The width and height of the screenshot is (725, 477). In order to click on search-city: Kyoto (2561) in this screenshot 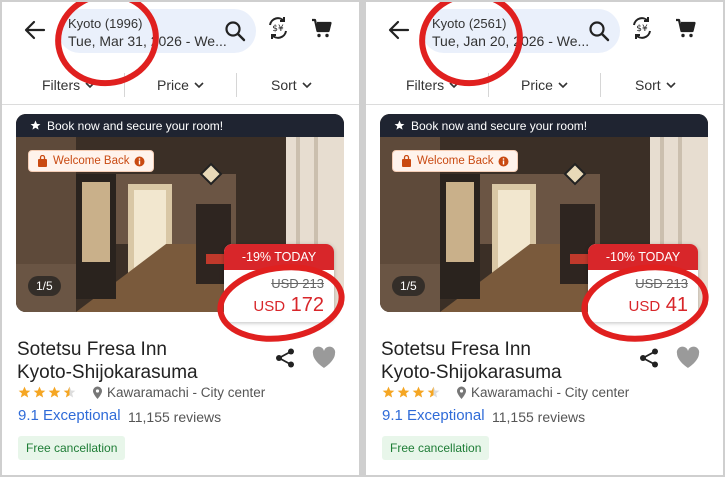, I will do `click(469, 23)`.